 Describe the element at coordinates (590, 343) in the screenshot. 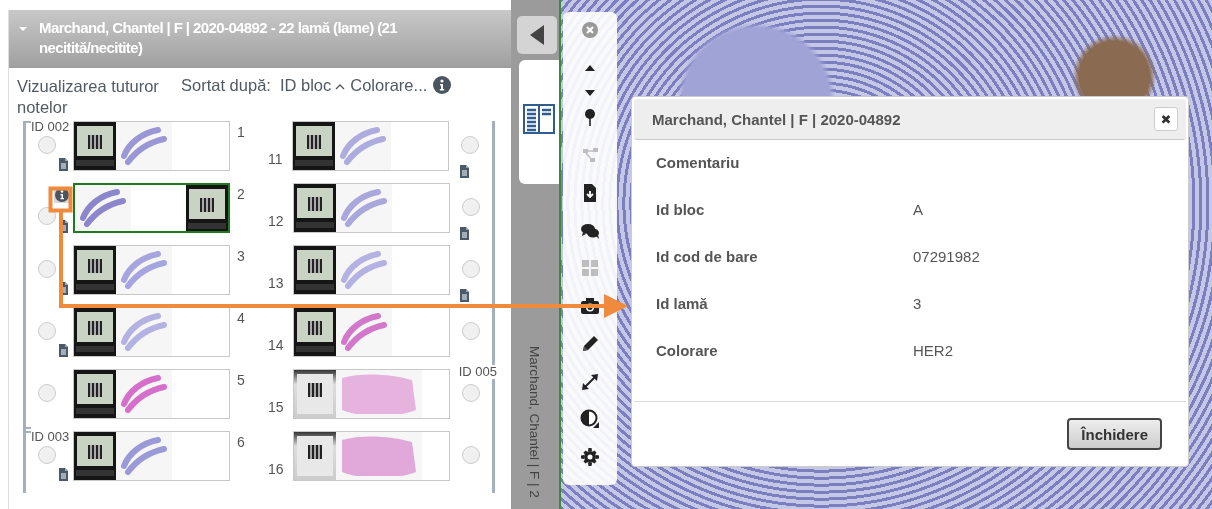

I see `pencil-icon` at that location.